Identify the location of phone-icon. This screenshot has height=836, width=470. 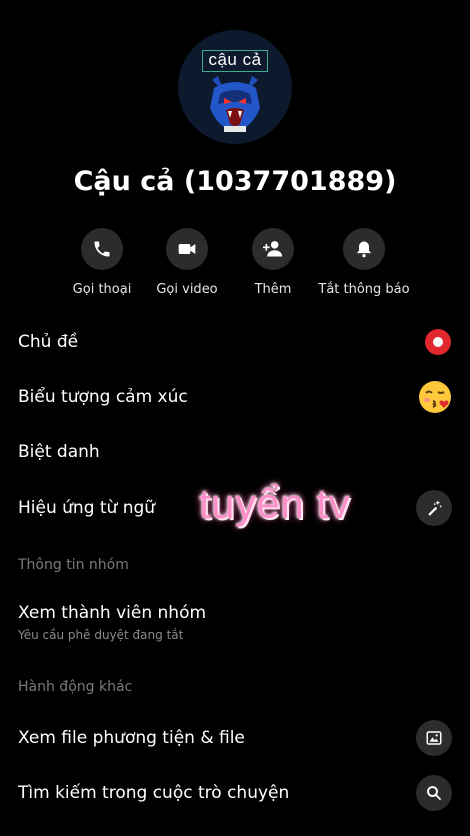
(102, 249).